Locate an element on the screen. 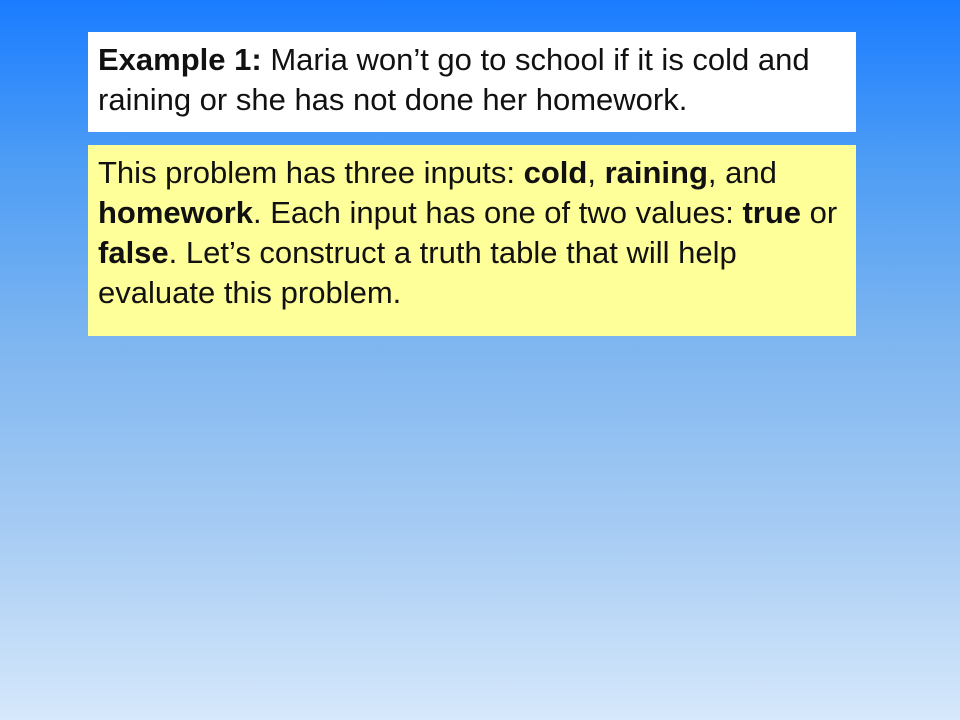  explanation-text: , and is located at coordinates (742, 172).